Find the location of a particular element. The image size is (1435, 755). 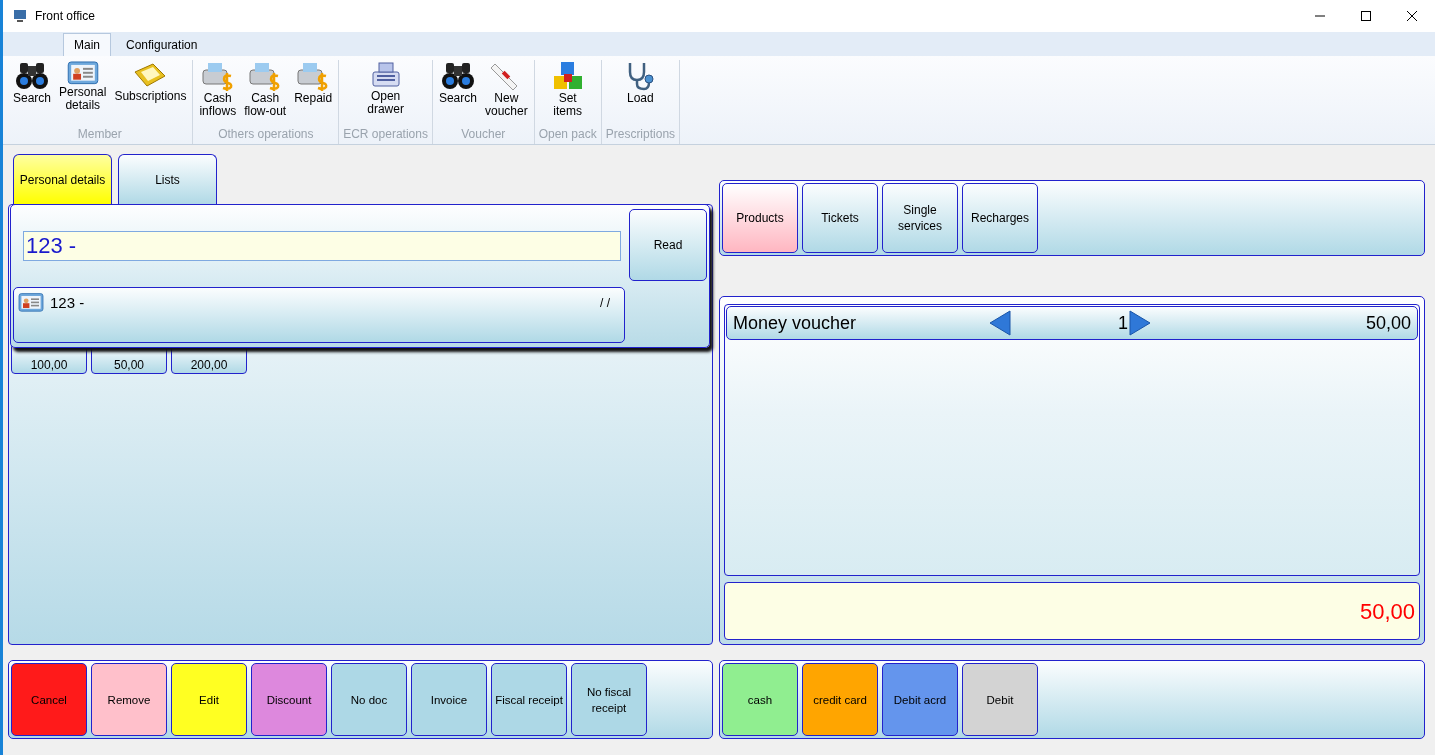

action-button: No fiscal receipt is located at coordinates (609, 699).